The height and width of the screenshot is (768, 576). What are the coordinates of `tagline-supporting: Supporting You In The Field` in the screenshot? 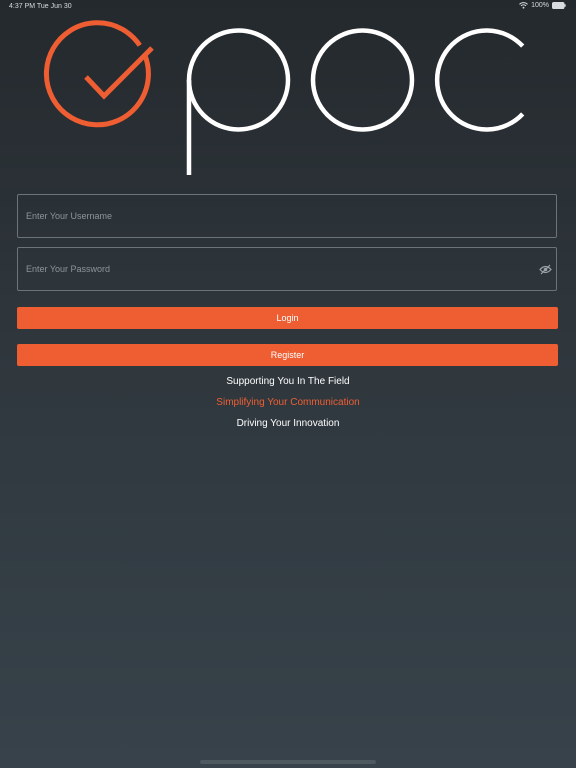 It's located at (288, 381).